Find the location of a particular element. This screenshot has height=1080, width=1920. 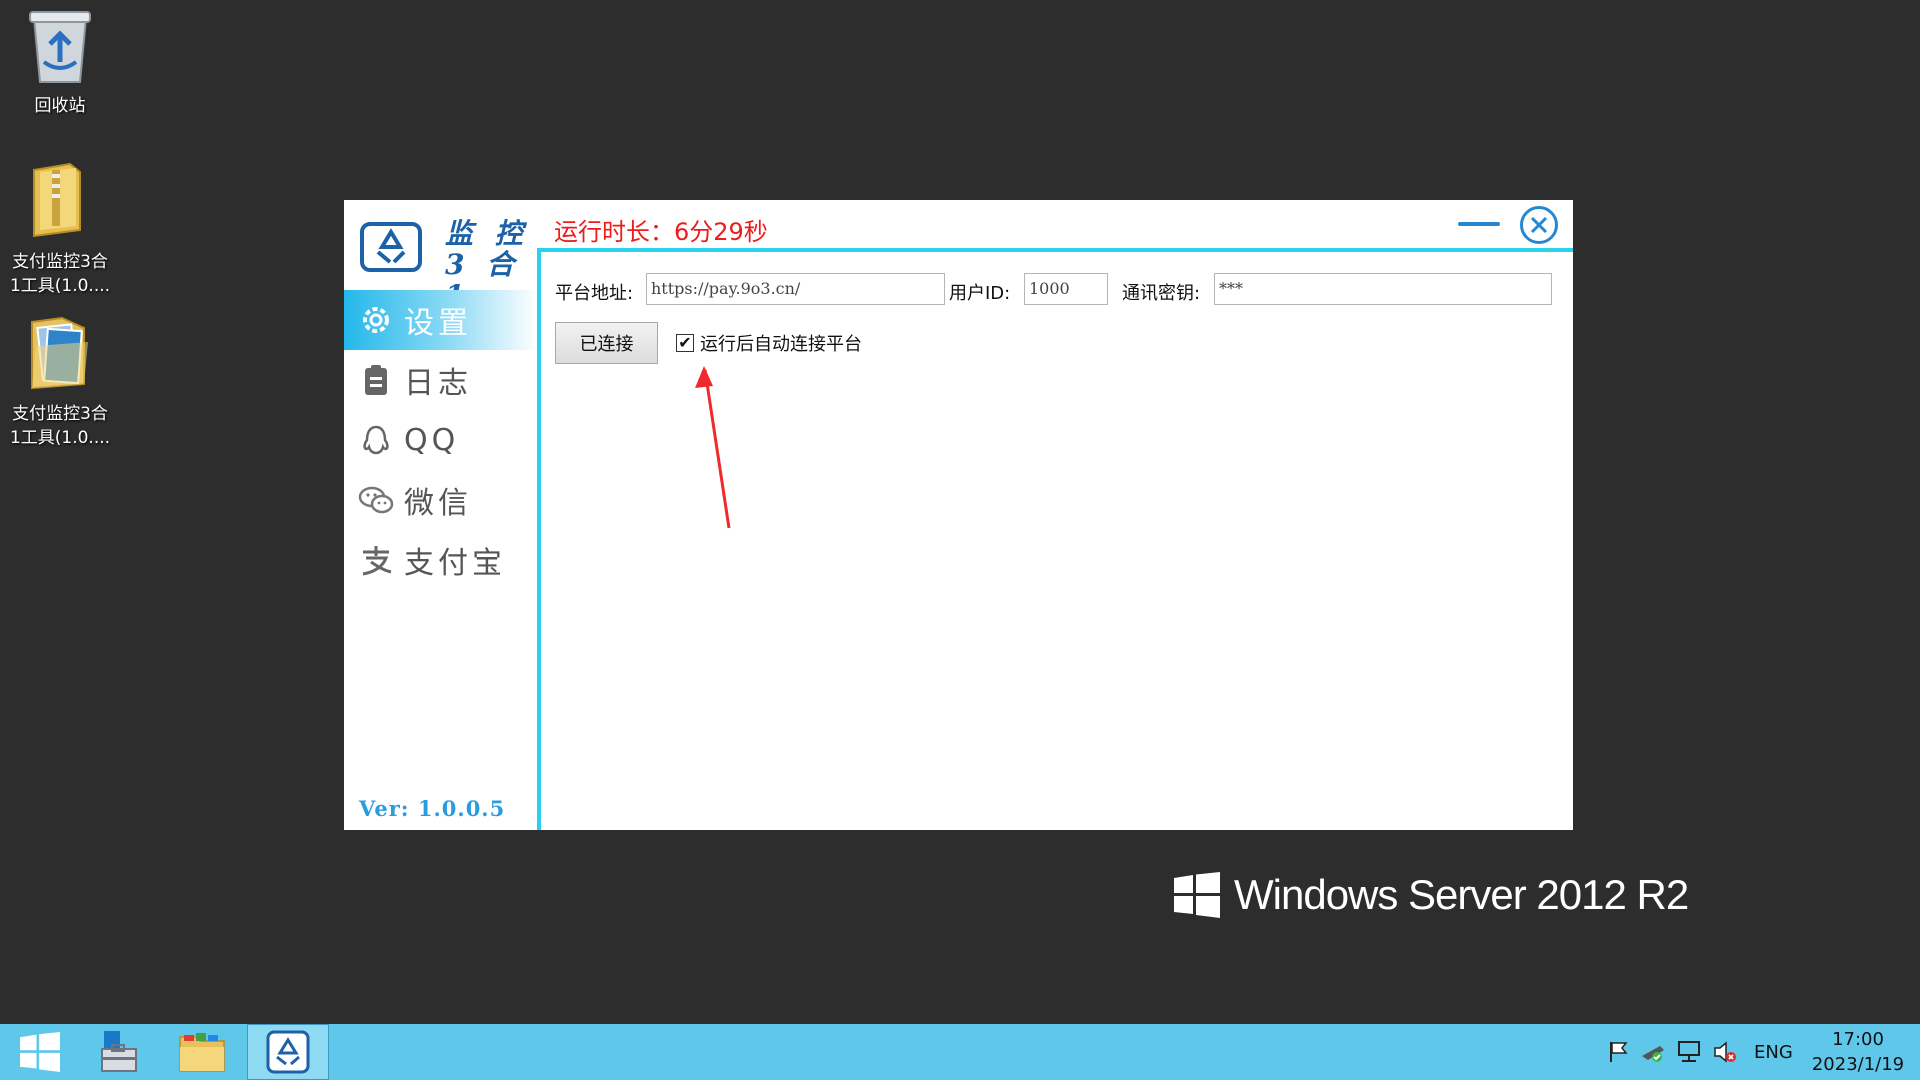

recycle-logo-icon is located at coordinates (391, 247).